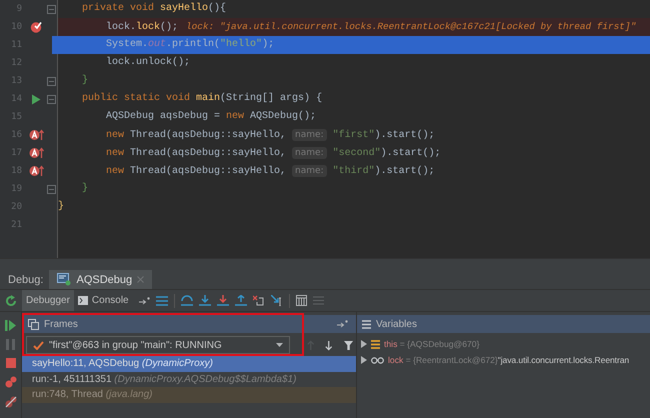  I want to click on thread-dropdown: "first"@663 in group "main": RUNNING, so click(158, 345).